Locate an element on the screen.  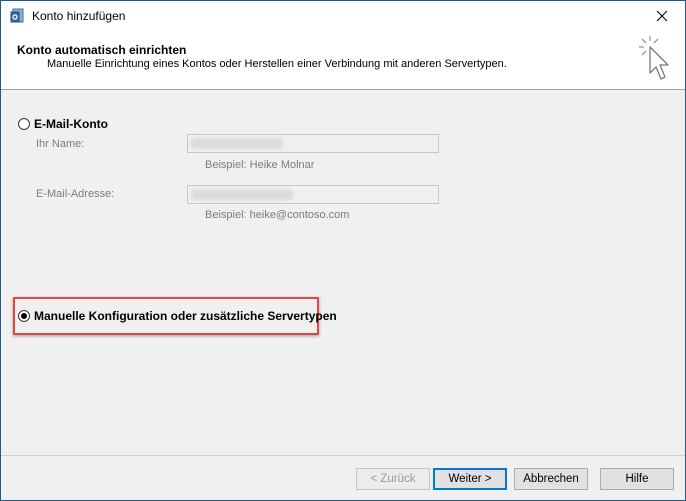
name-input is located at coordinates (313, 143).